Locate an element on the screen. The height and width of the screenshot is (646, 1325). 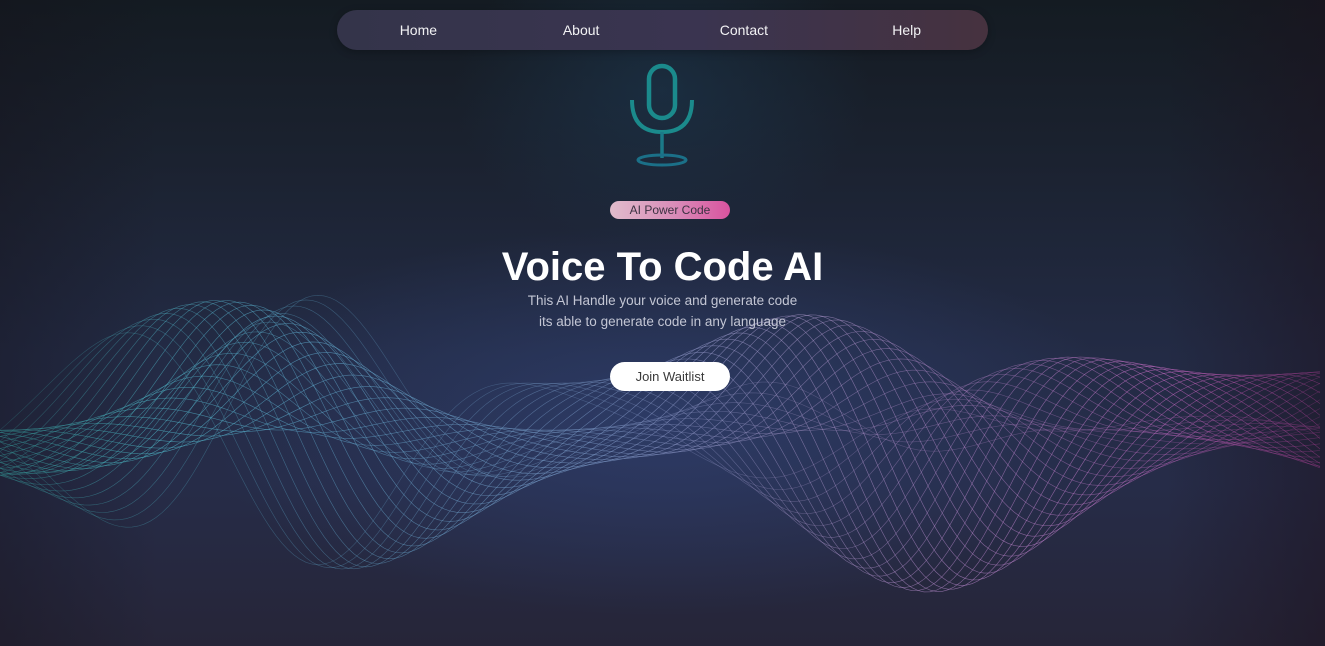
hero-title: Voice To Code AI is located at coordinates (662, 267).